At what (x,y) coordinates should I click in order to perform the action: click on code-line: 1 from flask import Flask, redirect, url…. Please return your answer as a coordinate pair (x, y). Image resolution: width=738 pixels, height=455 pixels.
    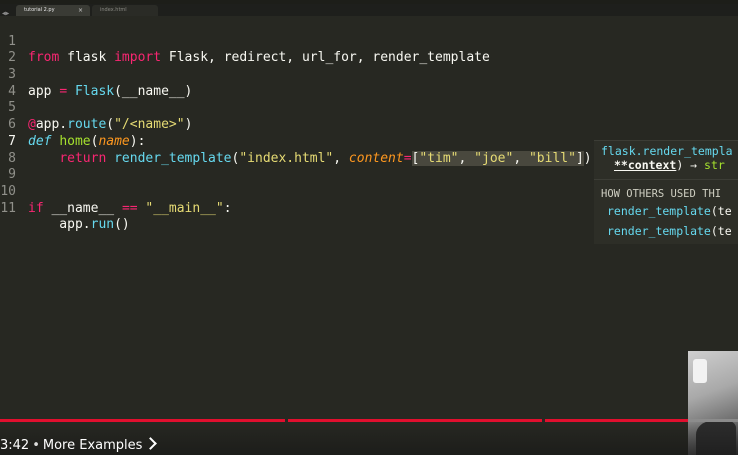
    Looking at the image, I should click on (369, 41).